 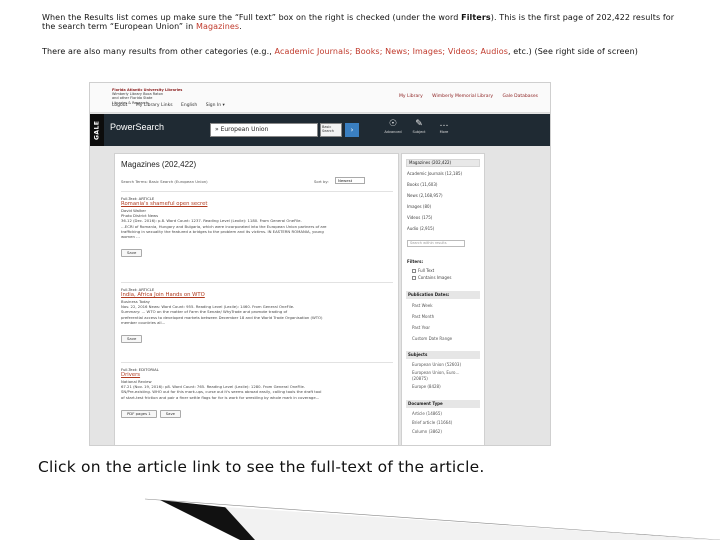 What do you see at coordinates (436, 243) in the screenshot?
I see `search-within-input: Search within results` at bounding box center [436, 243].